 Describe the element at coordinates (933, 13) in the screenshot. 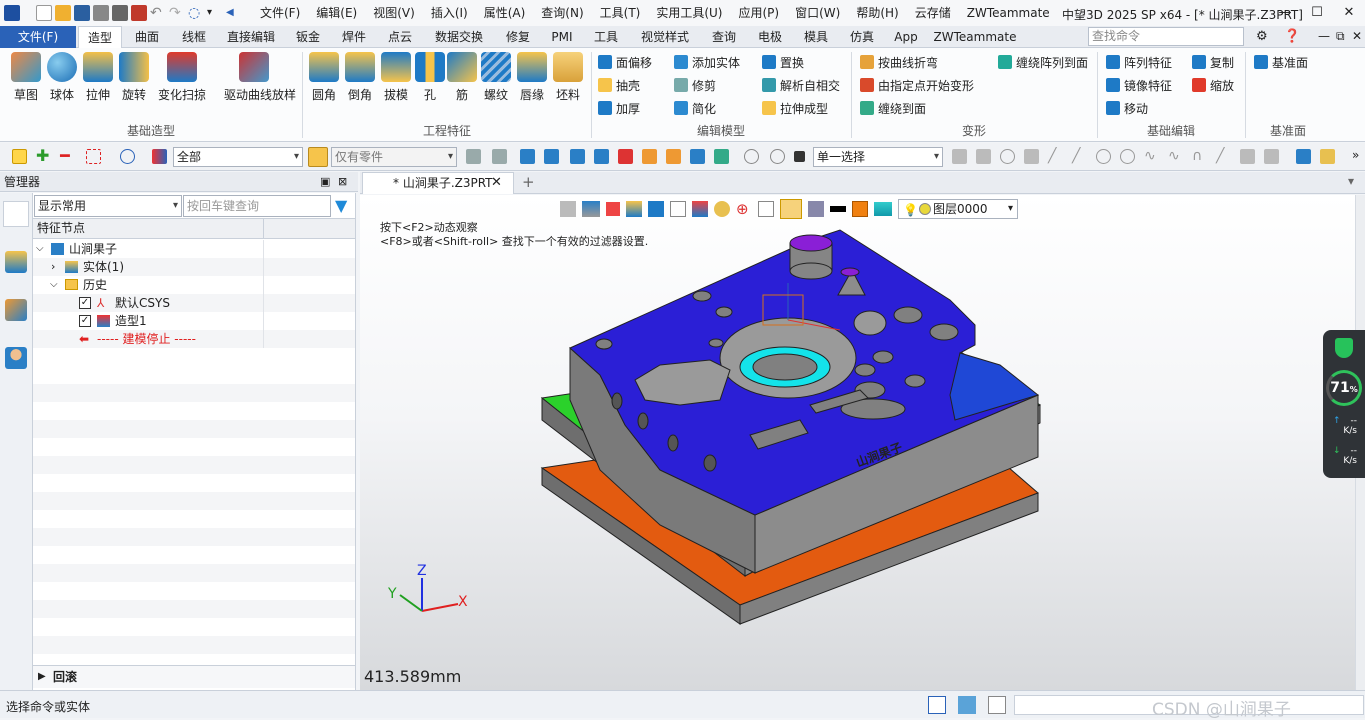

I see `menu-cloud: 云存储` at that location.